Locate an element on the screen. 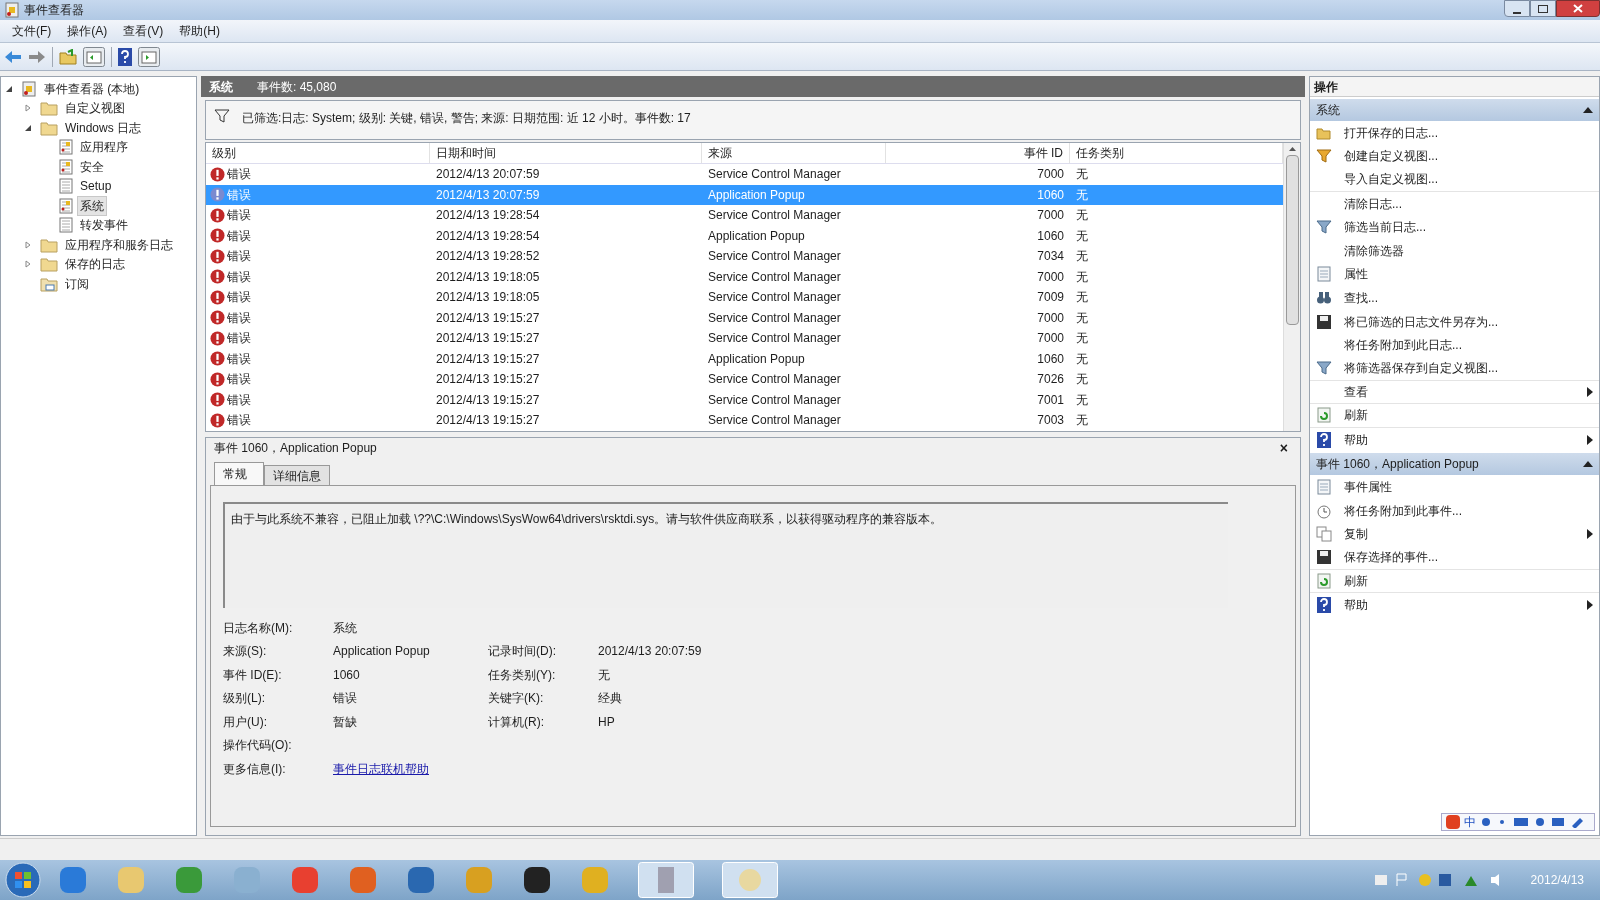 This screenshot has width=1600, height=900. action-item: 复制 is located at coordinates (1454, 534).